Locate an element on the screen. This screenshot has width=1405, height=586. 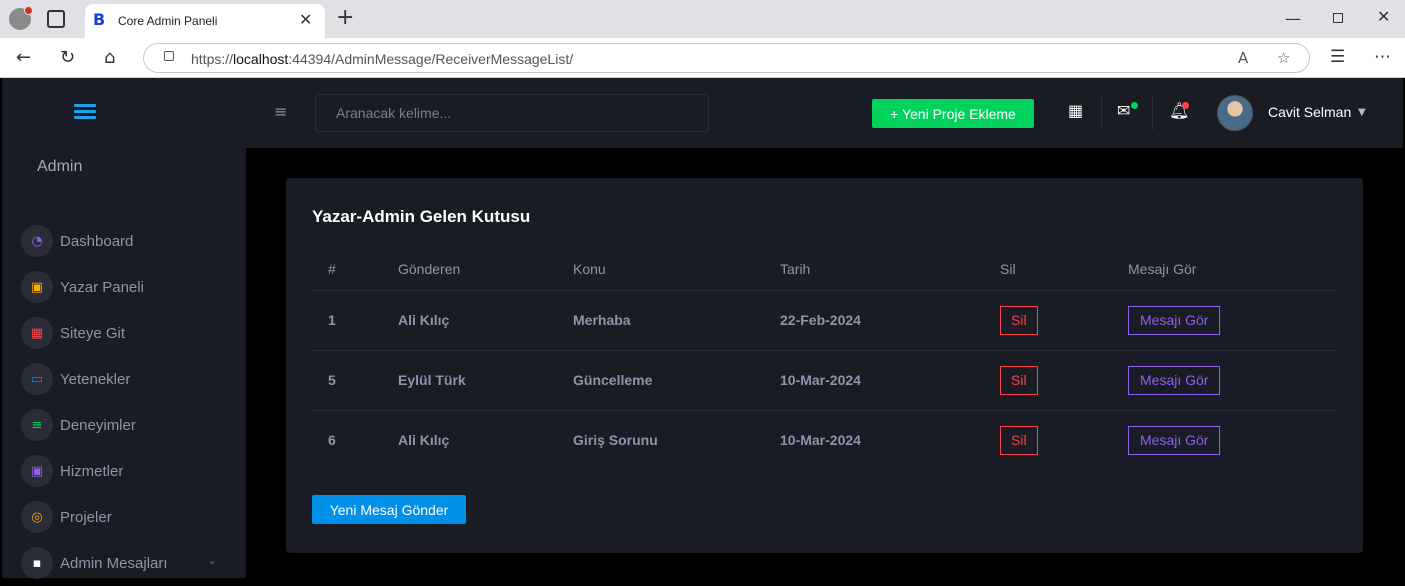
refresh-icon: ↻ is located at coordinates (67, 57).